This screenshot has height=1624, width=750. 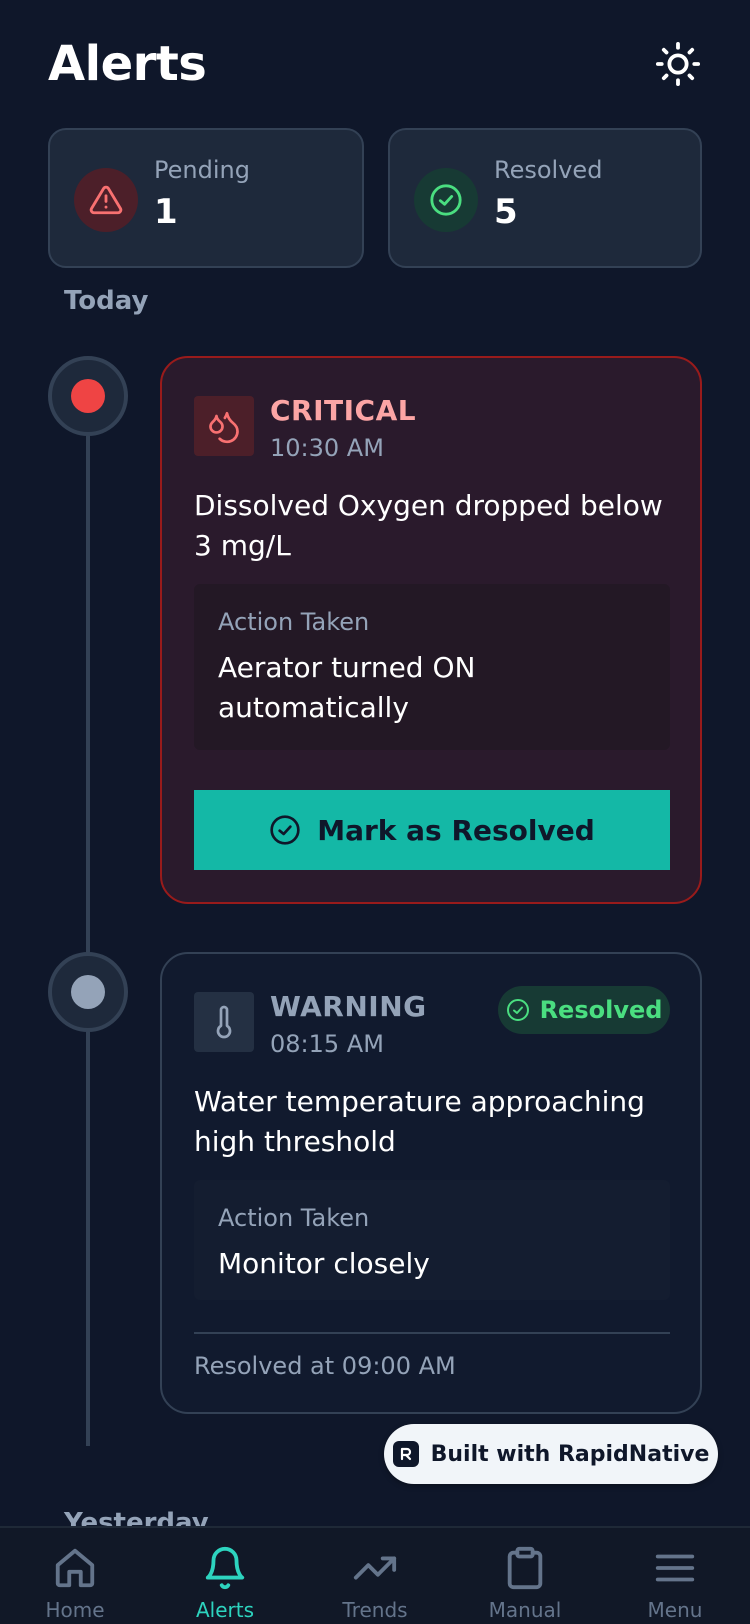 I want to click on resolved-label: Resolved, so click(x=548, y=170).